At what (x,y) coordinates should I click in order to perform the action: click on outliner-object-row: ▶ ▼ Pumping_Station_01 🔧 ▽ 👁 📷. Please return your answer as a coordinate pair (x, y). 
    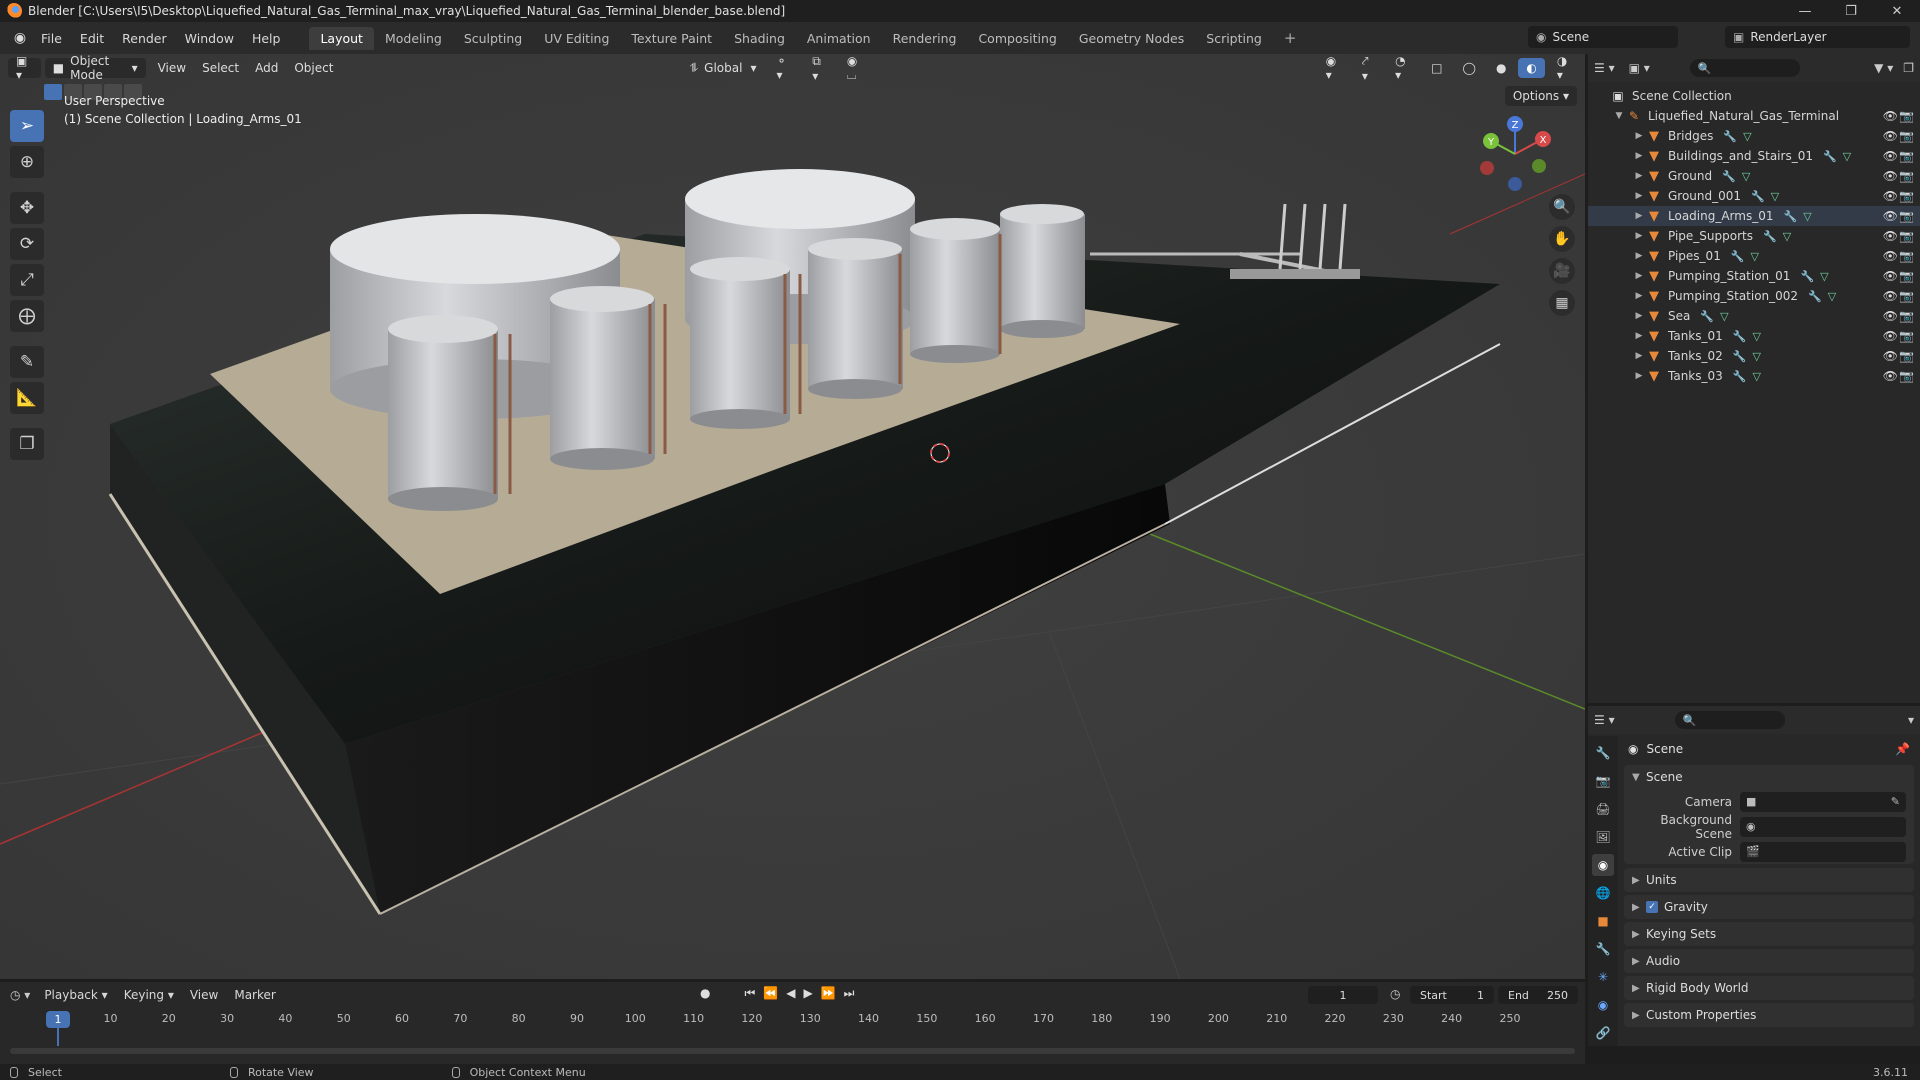
    Looking at the image, I should click on (1754, 276).